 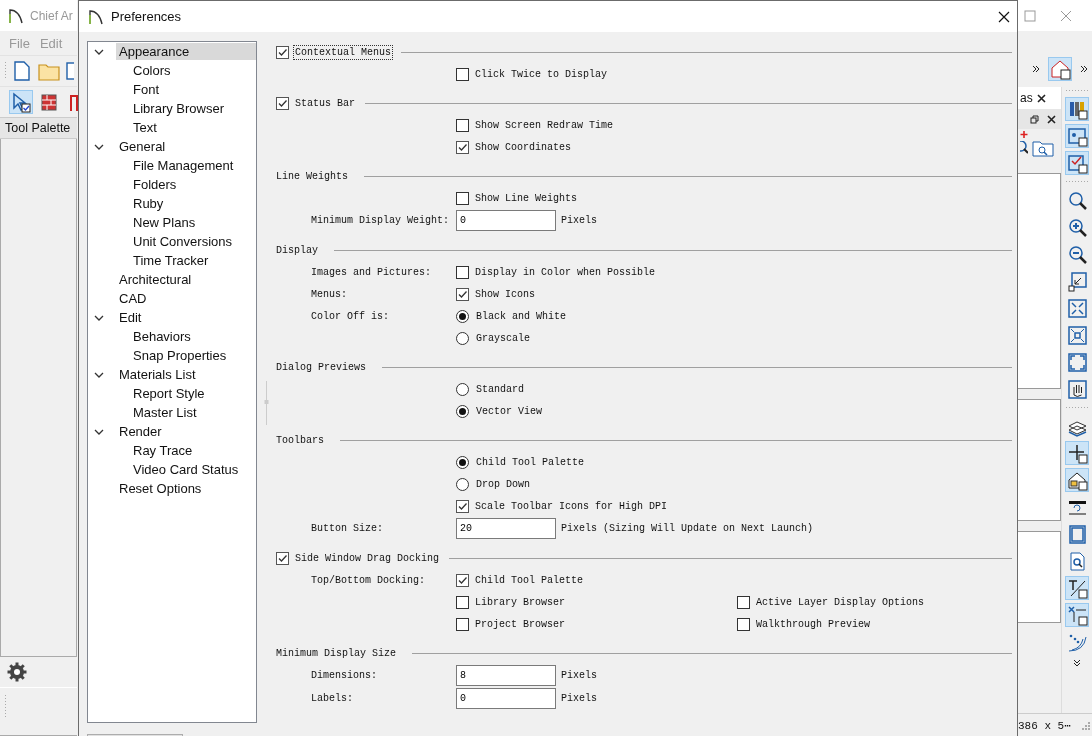 I want to click on input-field: 8, so click(x=506, y=675).